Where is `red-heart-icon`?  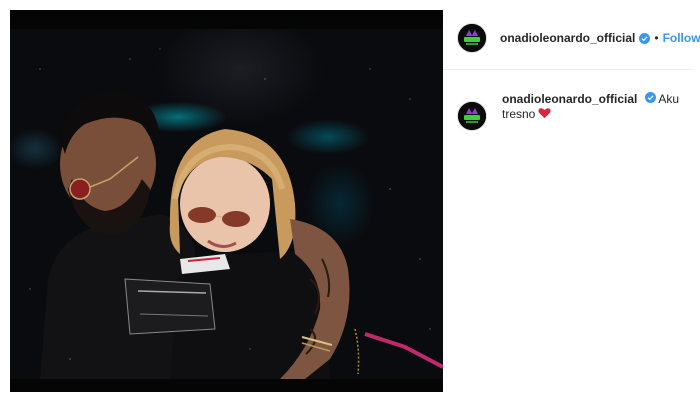 red-heart-icon is located at coordinates (544, 113).